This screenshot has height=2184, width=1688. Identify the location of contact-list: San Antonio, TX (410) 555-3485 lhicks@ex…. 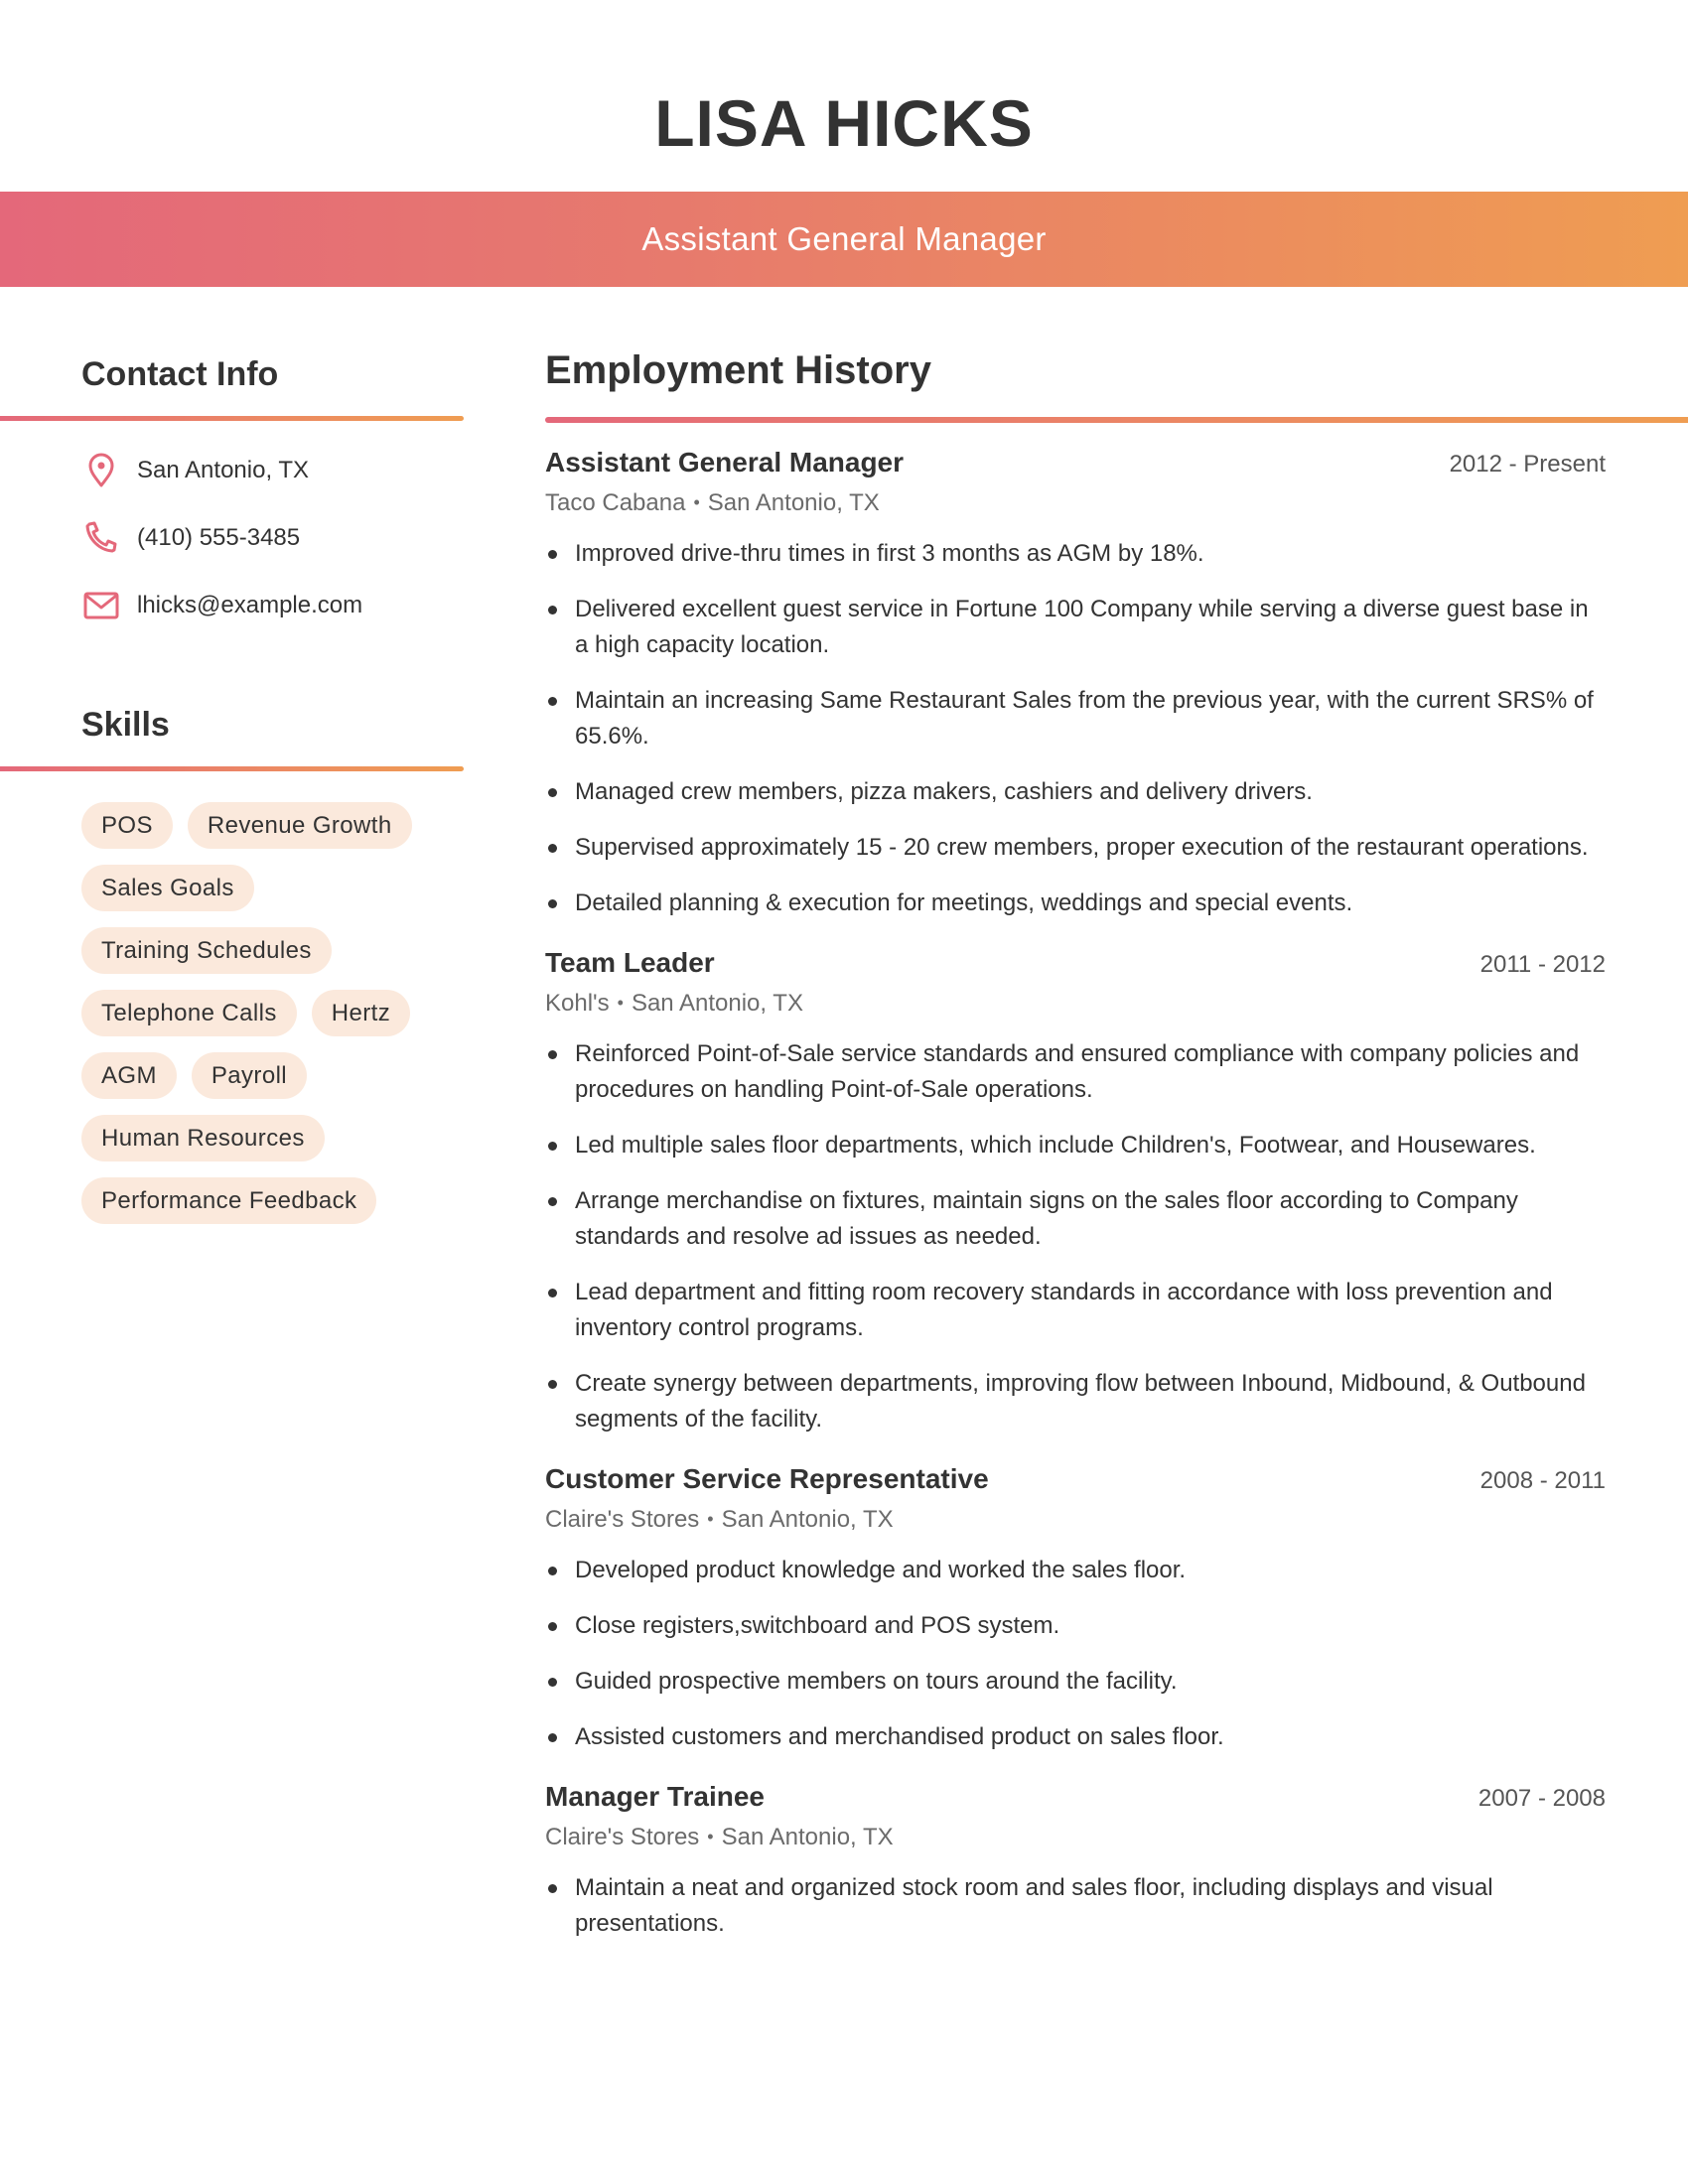
(270, 550).